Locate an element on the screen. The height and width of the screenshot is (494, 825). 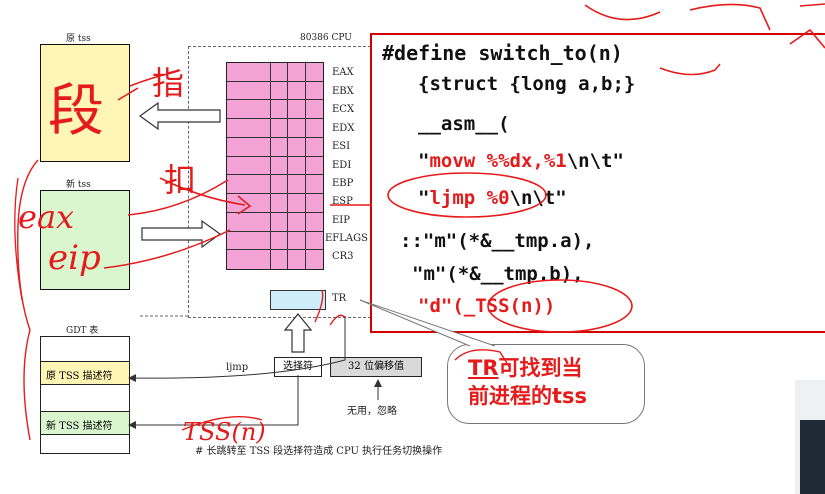
hand-kou: 扣 is located at coordinates (180, 180).